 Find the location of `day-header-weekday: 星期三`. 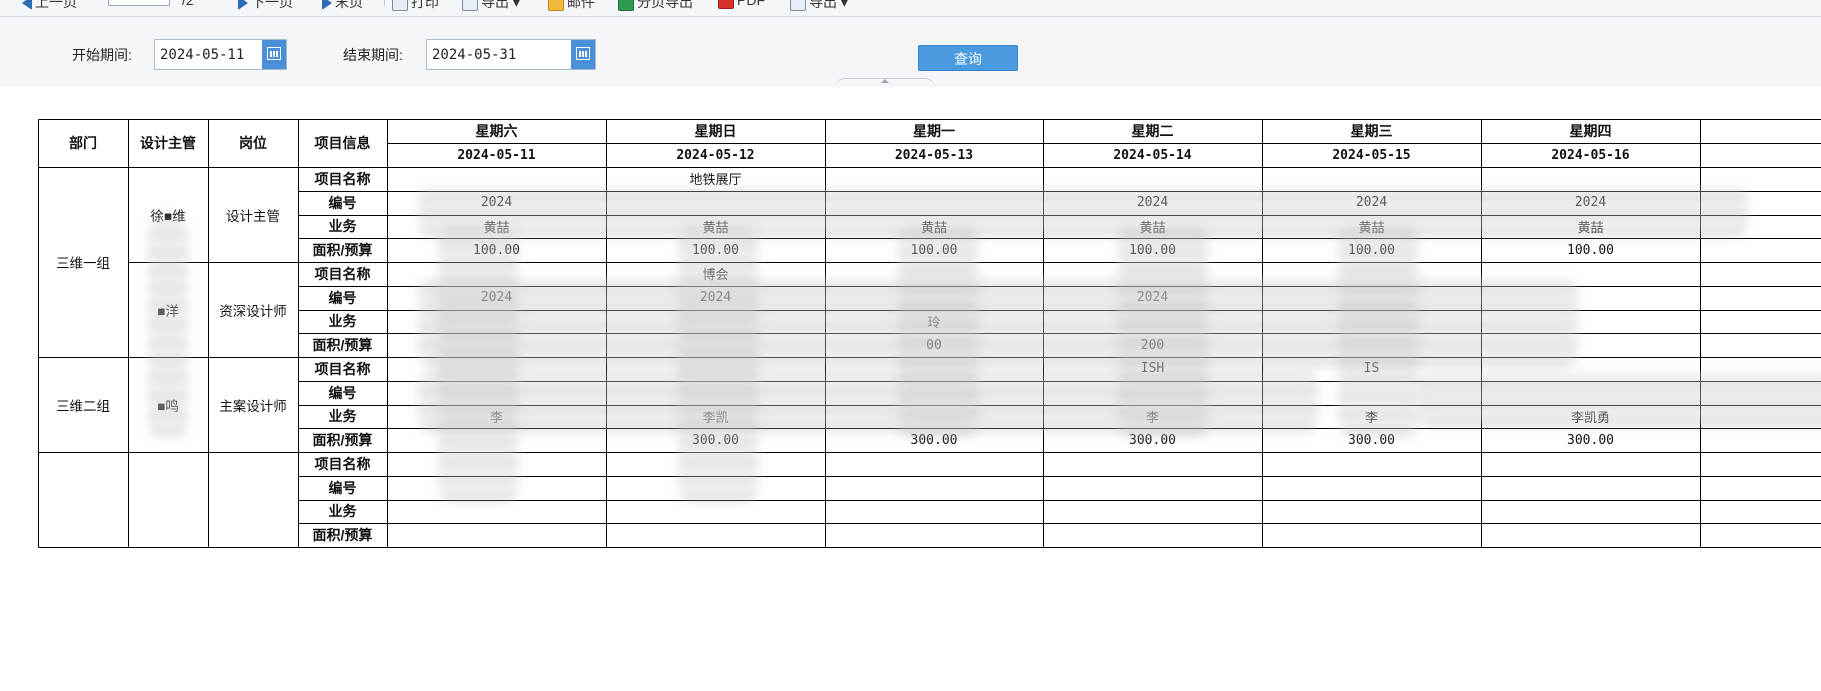

day-header-weekday: 星期三 is located at coordinates (1371, 131).